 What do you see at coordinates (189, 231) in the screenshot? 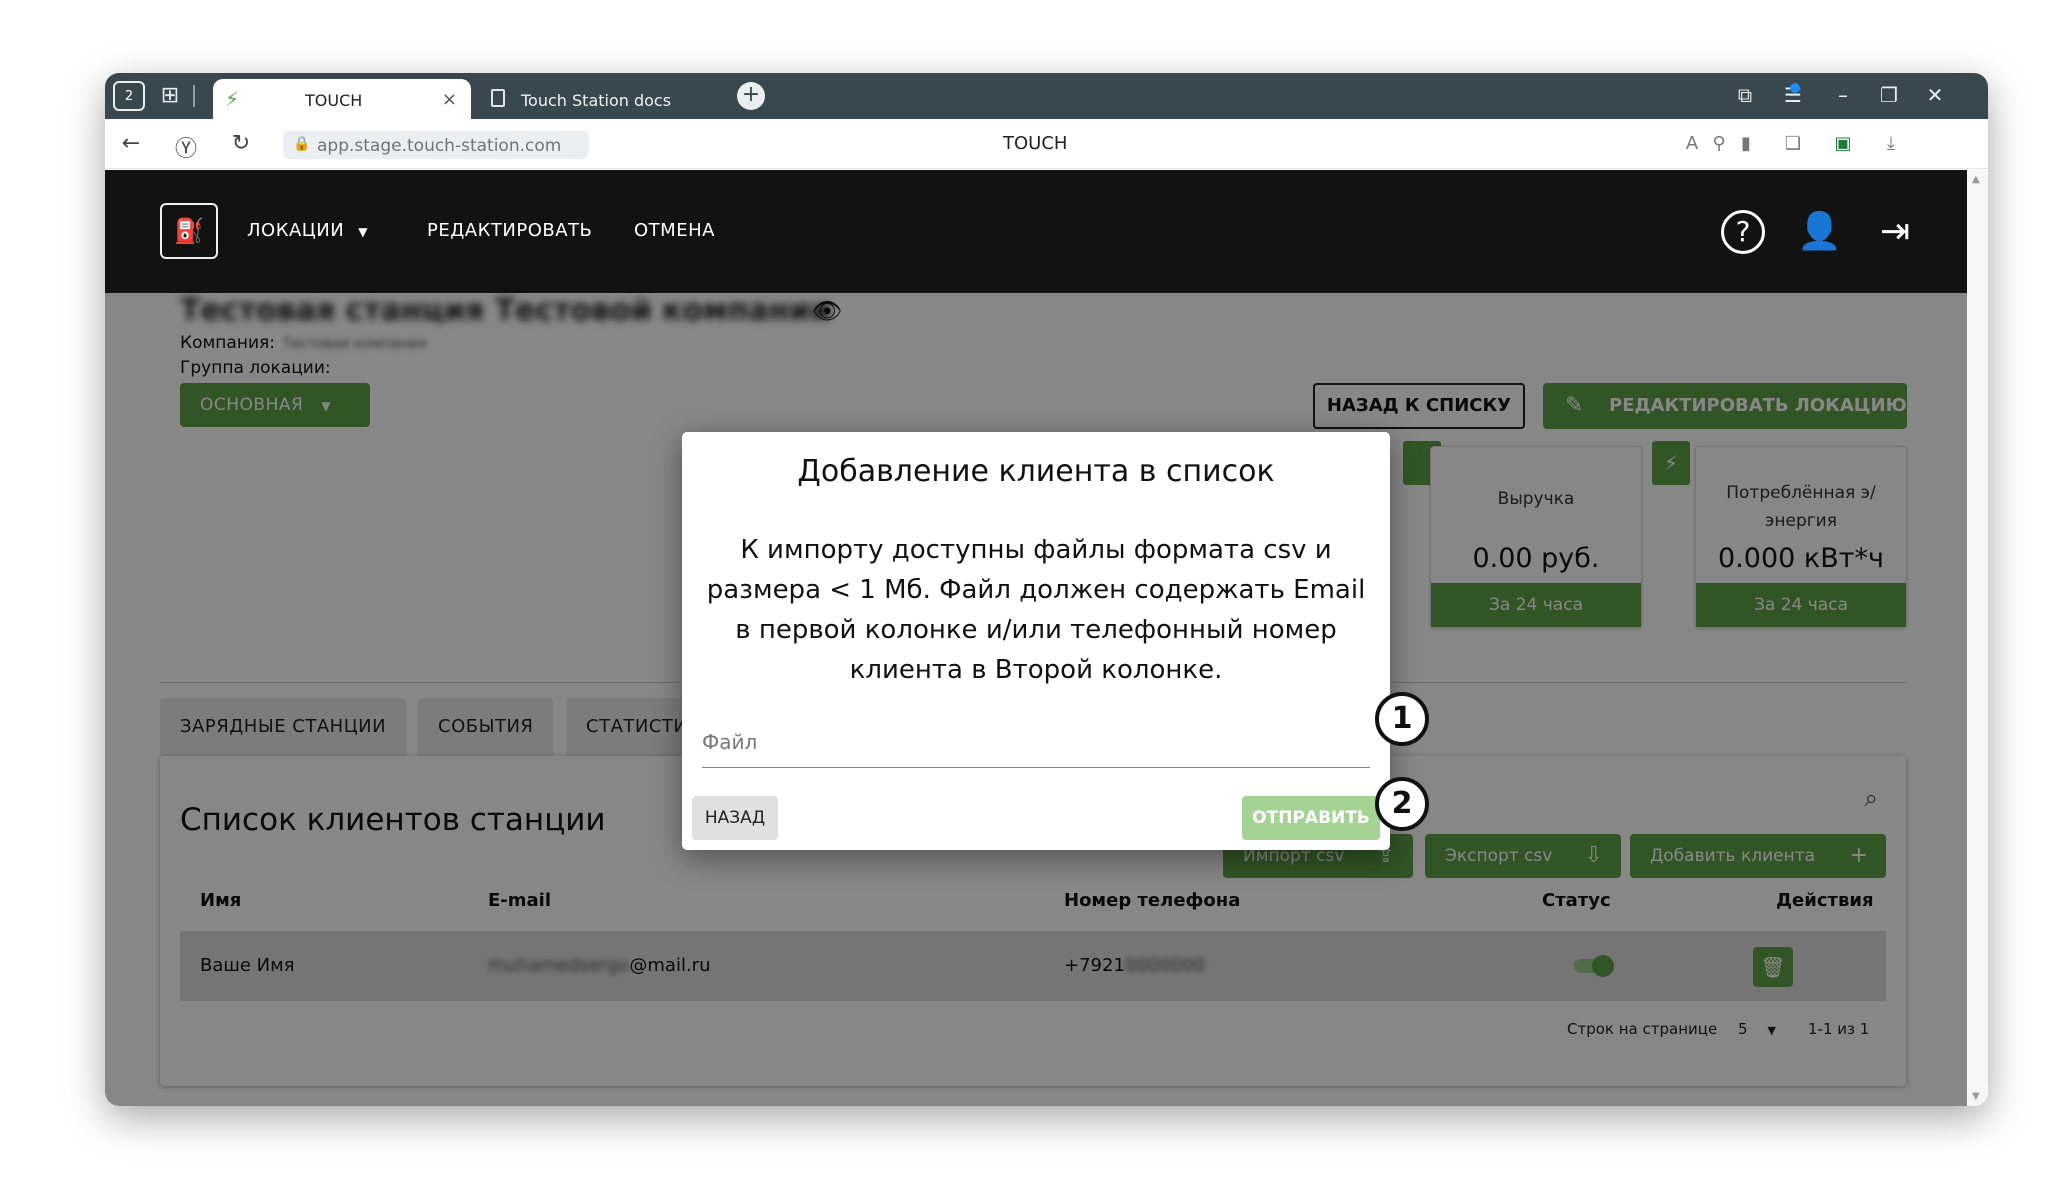
I see `logo-icon: ⛽` at bounding box center [189, 231].